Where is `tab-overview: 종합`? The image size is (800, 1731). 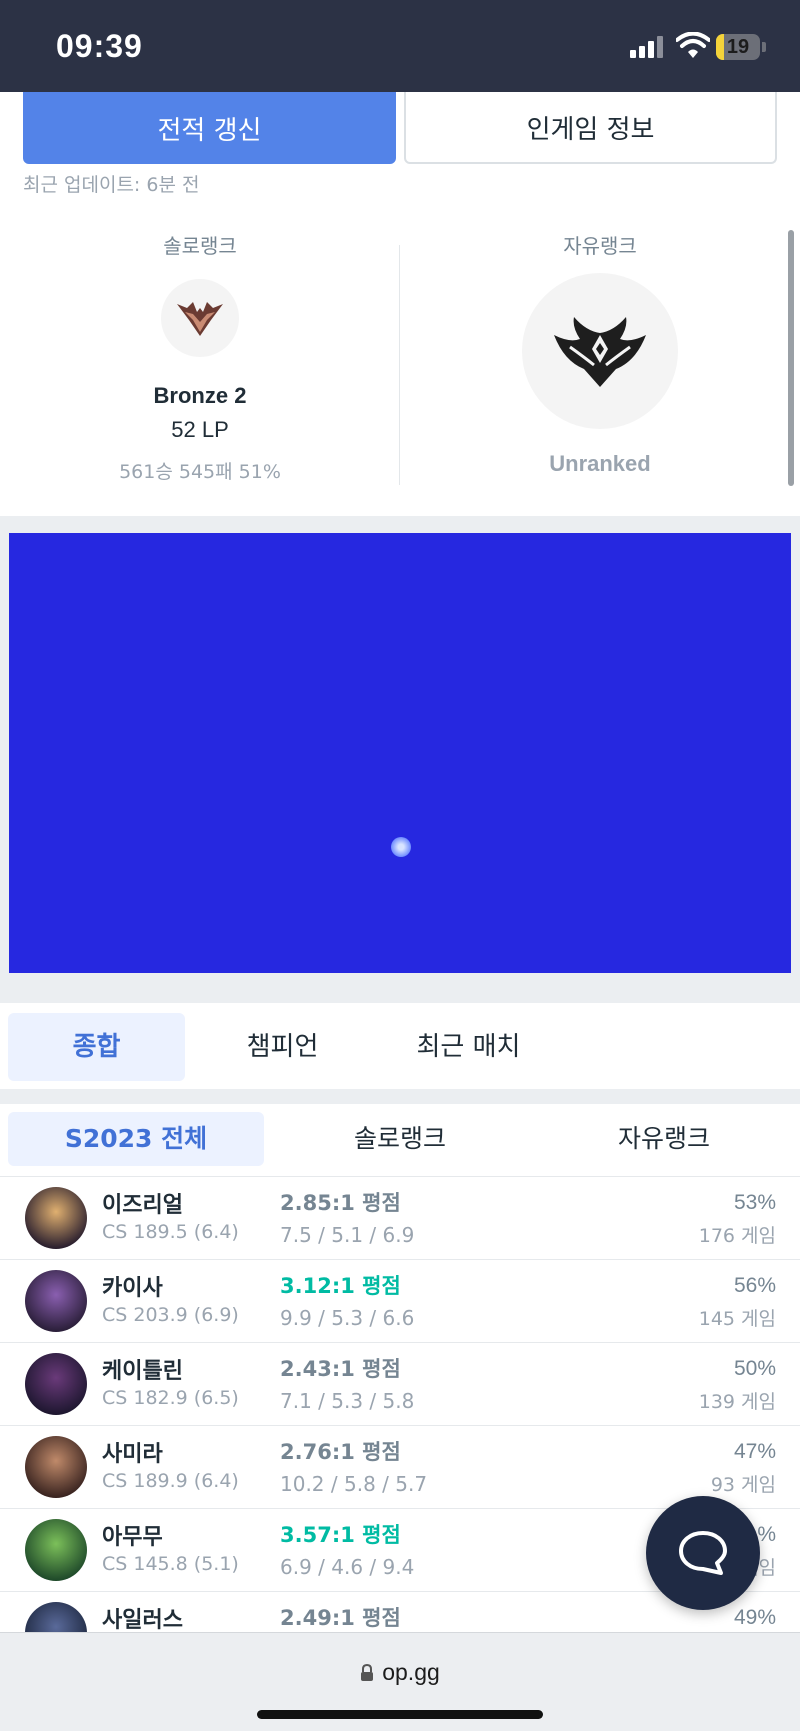
tab-overview: 종합 is located at coordinates (96, 1047).